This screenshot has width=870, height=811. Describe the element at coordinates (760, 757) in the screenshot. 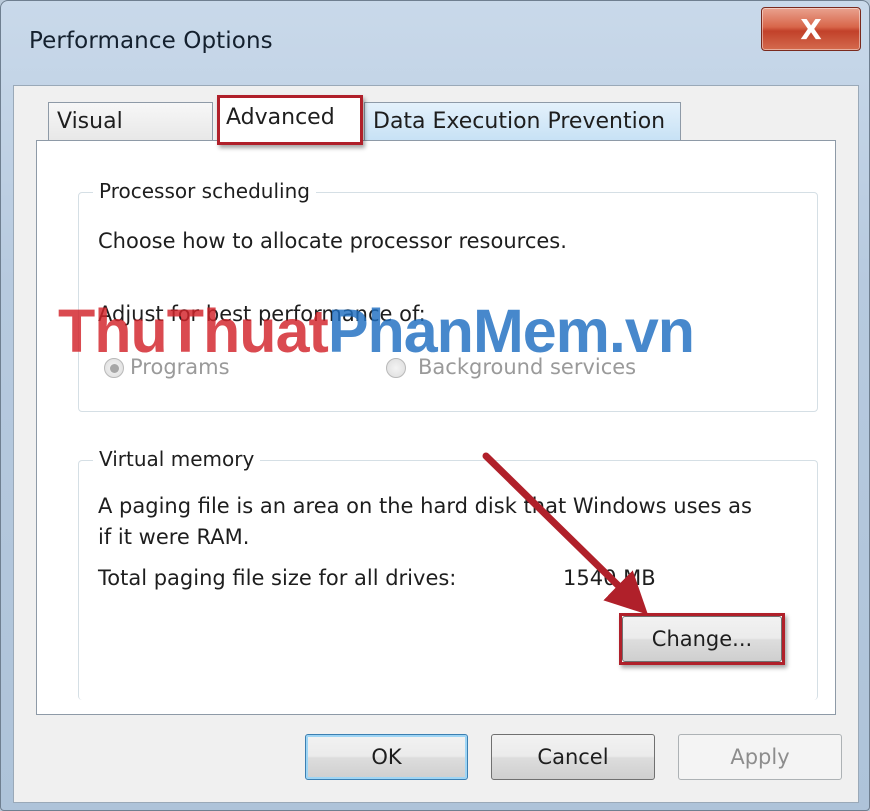

I see `apply-button: Apply` at that location.